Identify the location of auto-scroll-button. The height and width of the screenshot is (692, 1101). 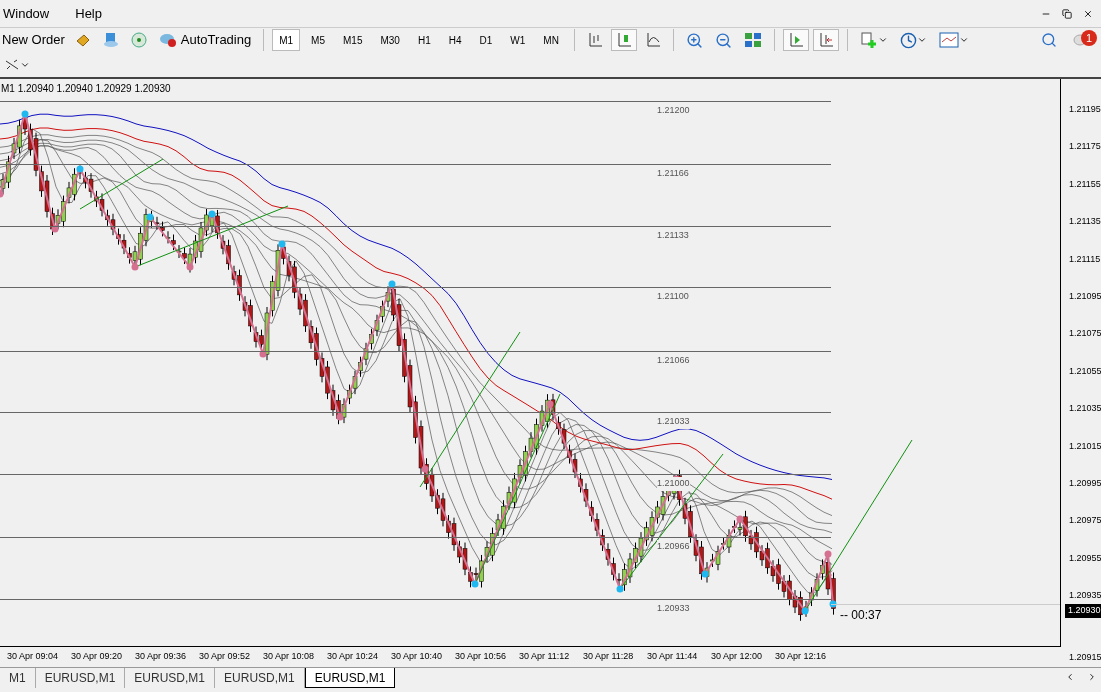
(795, 40).